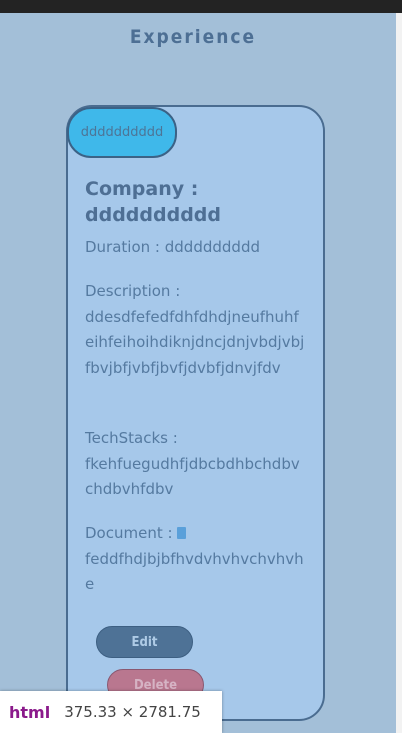 Image resolution: width=402 pixels, height=733 pixels. Describe the element at coordinates (212, 247) in the screenshot. I see `duration-value: dddddddddd` at that location.